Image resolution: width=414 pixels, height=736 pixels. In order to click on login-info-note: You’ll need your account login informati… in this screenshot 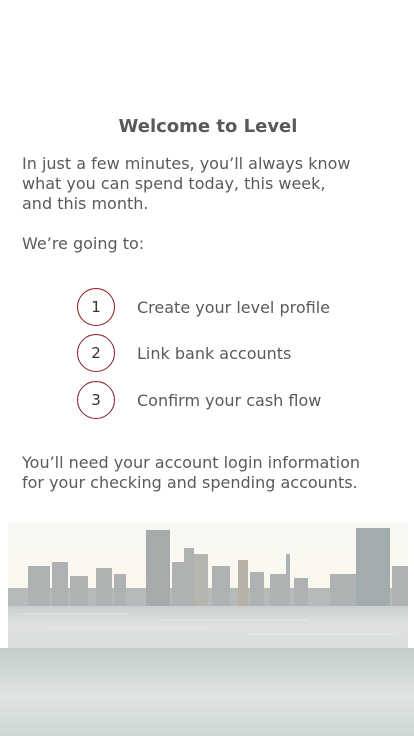, I will do `click(191, 472)`.